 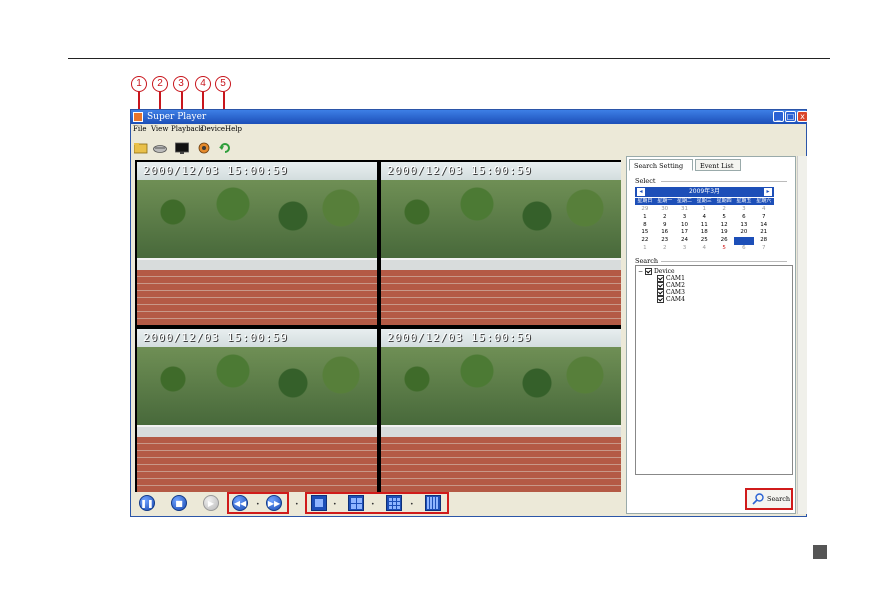 What do you see at coordinates (641, 192) in the screenshot?
I see `prev-month-button: ◂` at bounding box center [641, 192].